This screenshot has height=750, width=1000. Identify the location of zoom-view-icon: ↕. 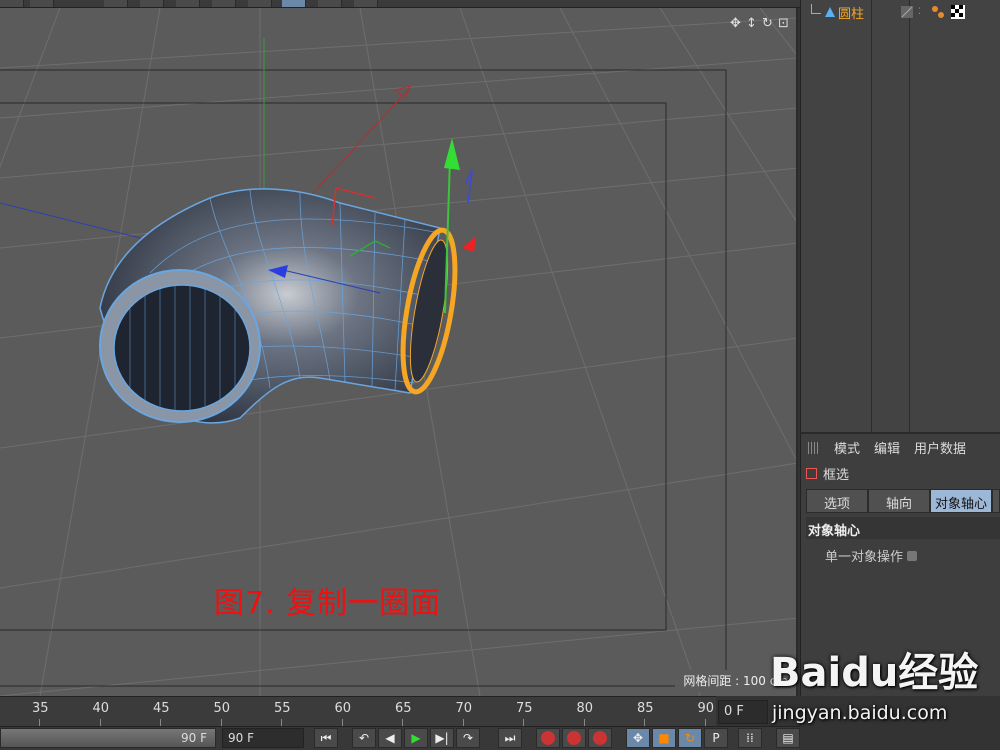
(751, 23).